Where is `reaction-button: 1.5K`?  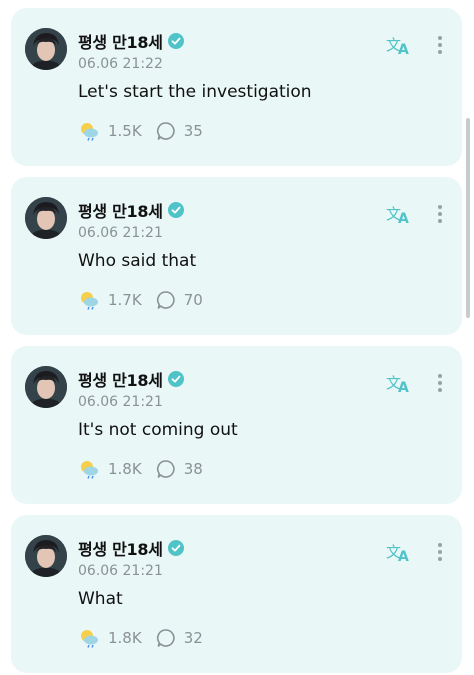 reaction-button: 1.5K is located at coordinates (110, 131).